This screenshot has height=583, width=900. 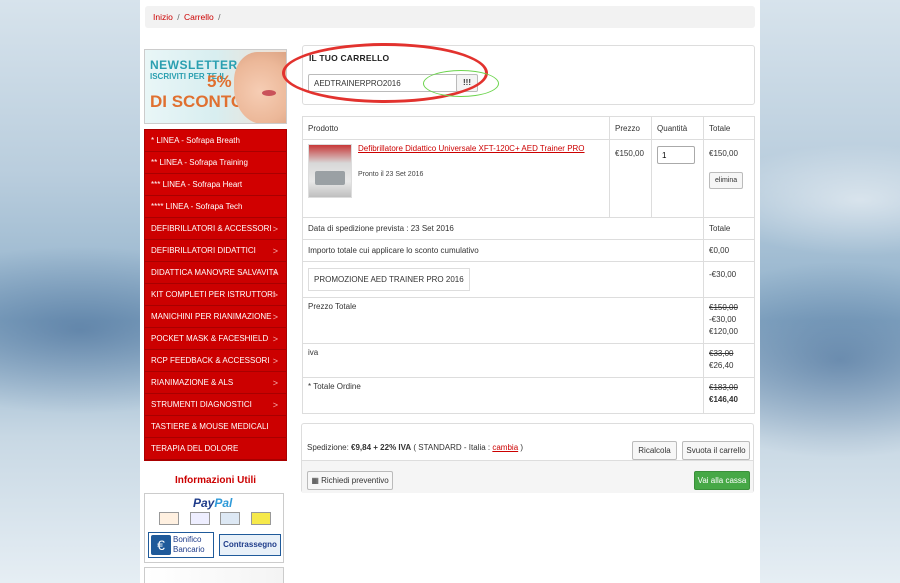 What do you see at coordinates (230, 518) in the screenshot?
I see `visa-electron-icon` at bounding box center [230, 518].